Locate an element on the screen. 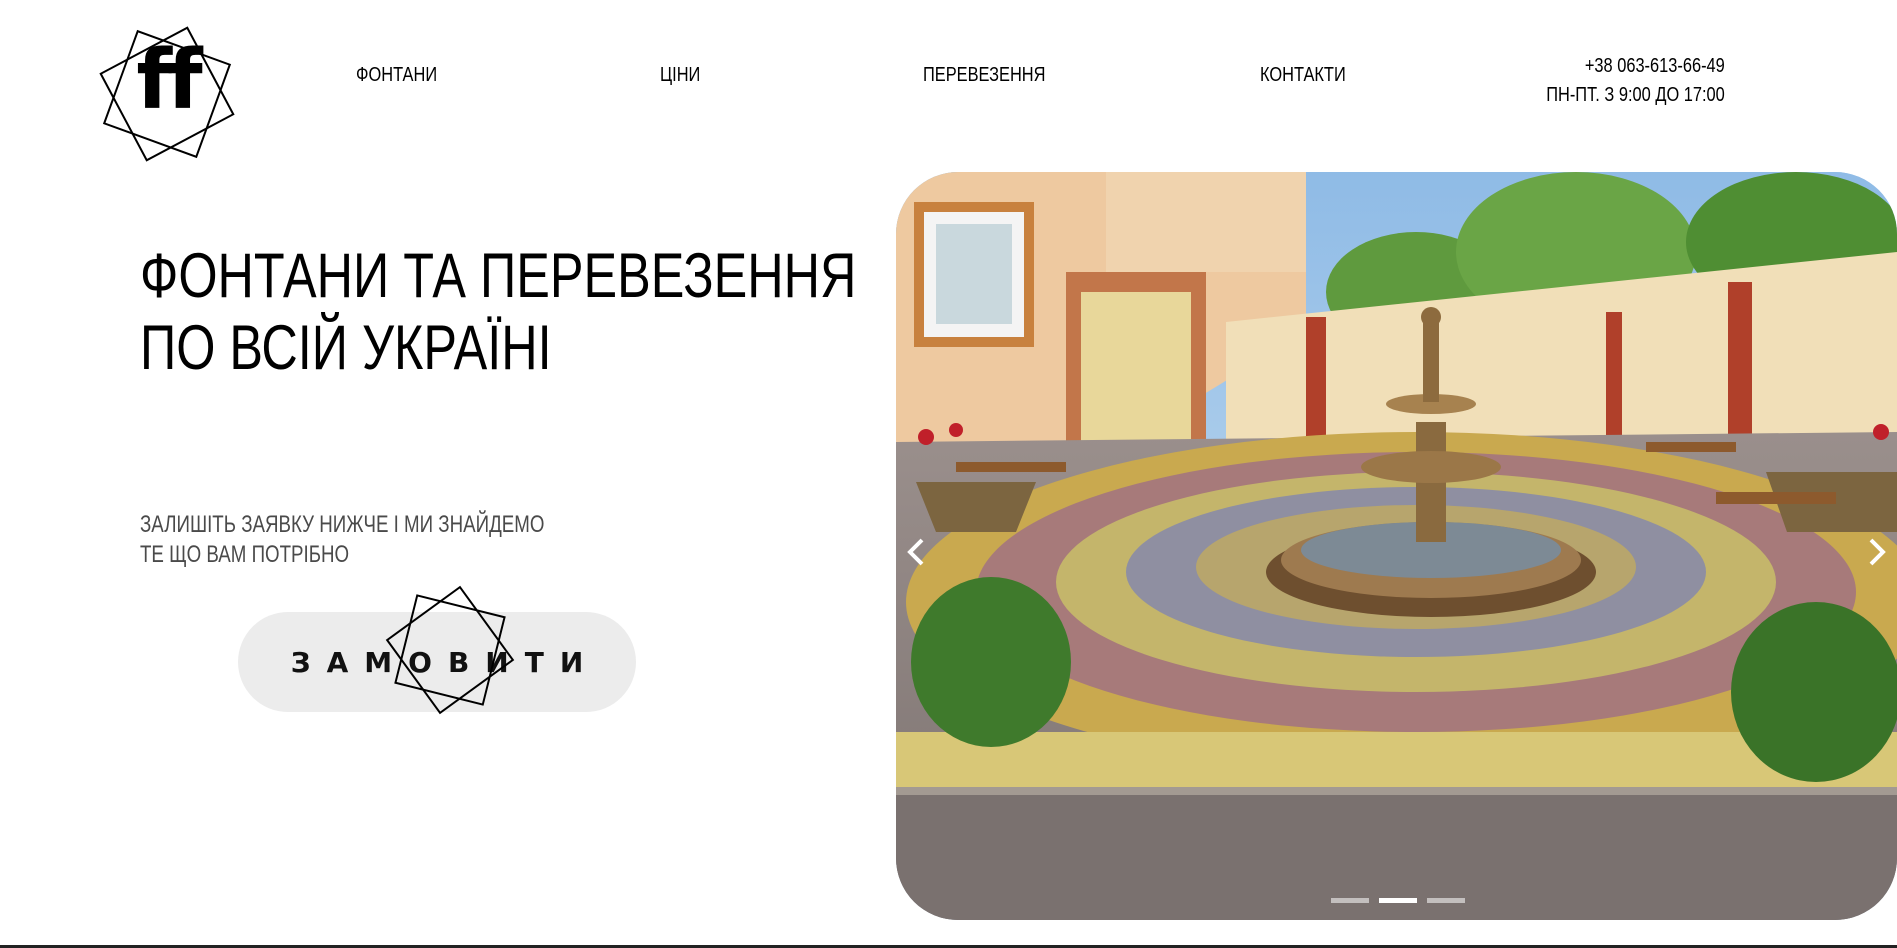  hero-title: ФОНТАНИ ТА ПЕРЕВЕЗЕННЯ ПО ВСІЙ УКРАЇНІ is located at coordinates (498, 312).